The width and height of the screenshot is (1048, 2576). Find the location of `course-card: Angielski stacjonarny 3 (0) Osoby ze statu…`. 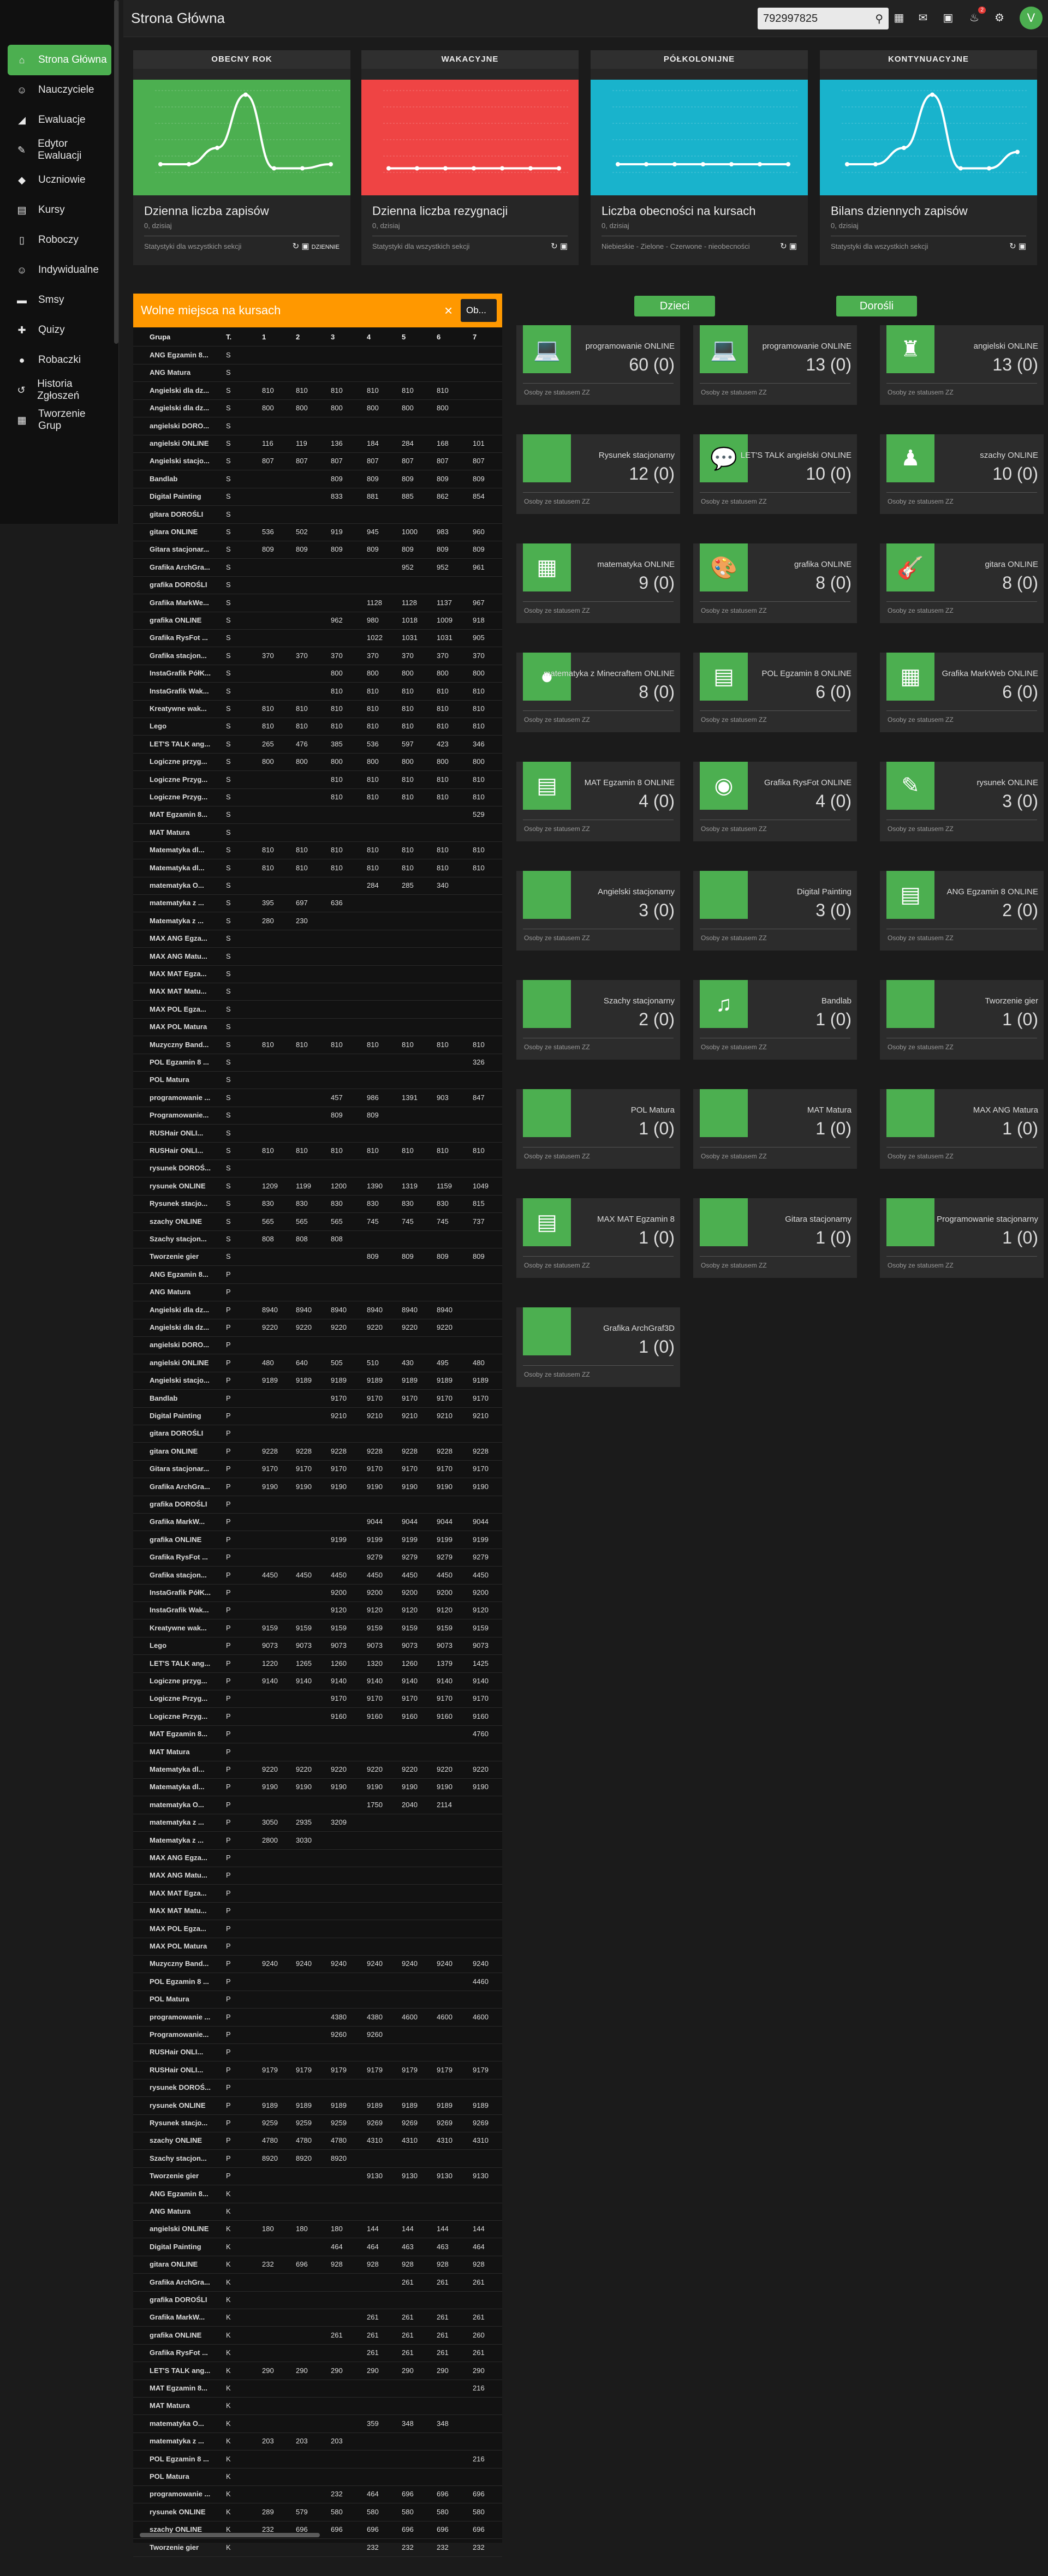

course-card: Angielski stacjonarny 3 (0) Osoby ze statu… is located at coordinates (598, 911).